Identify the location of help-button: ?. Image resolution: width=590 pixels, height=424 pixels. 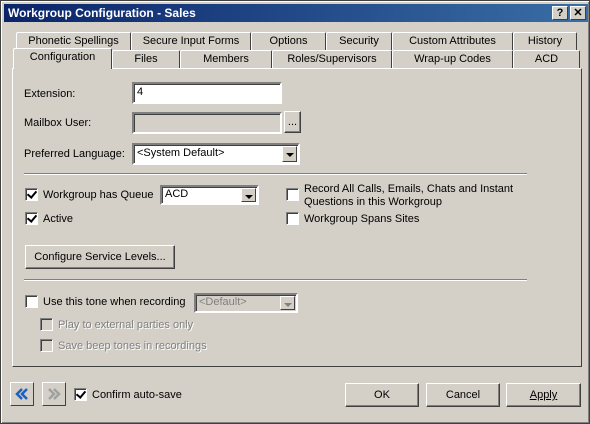
(560, 13).